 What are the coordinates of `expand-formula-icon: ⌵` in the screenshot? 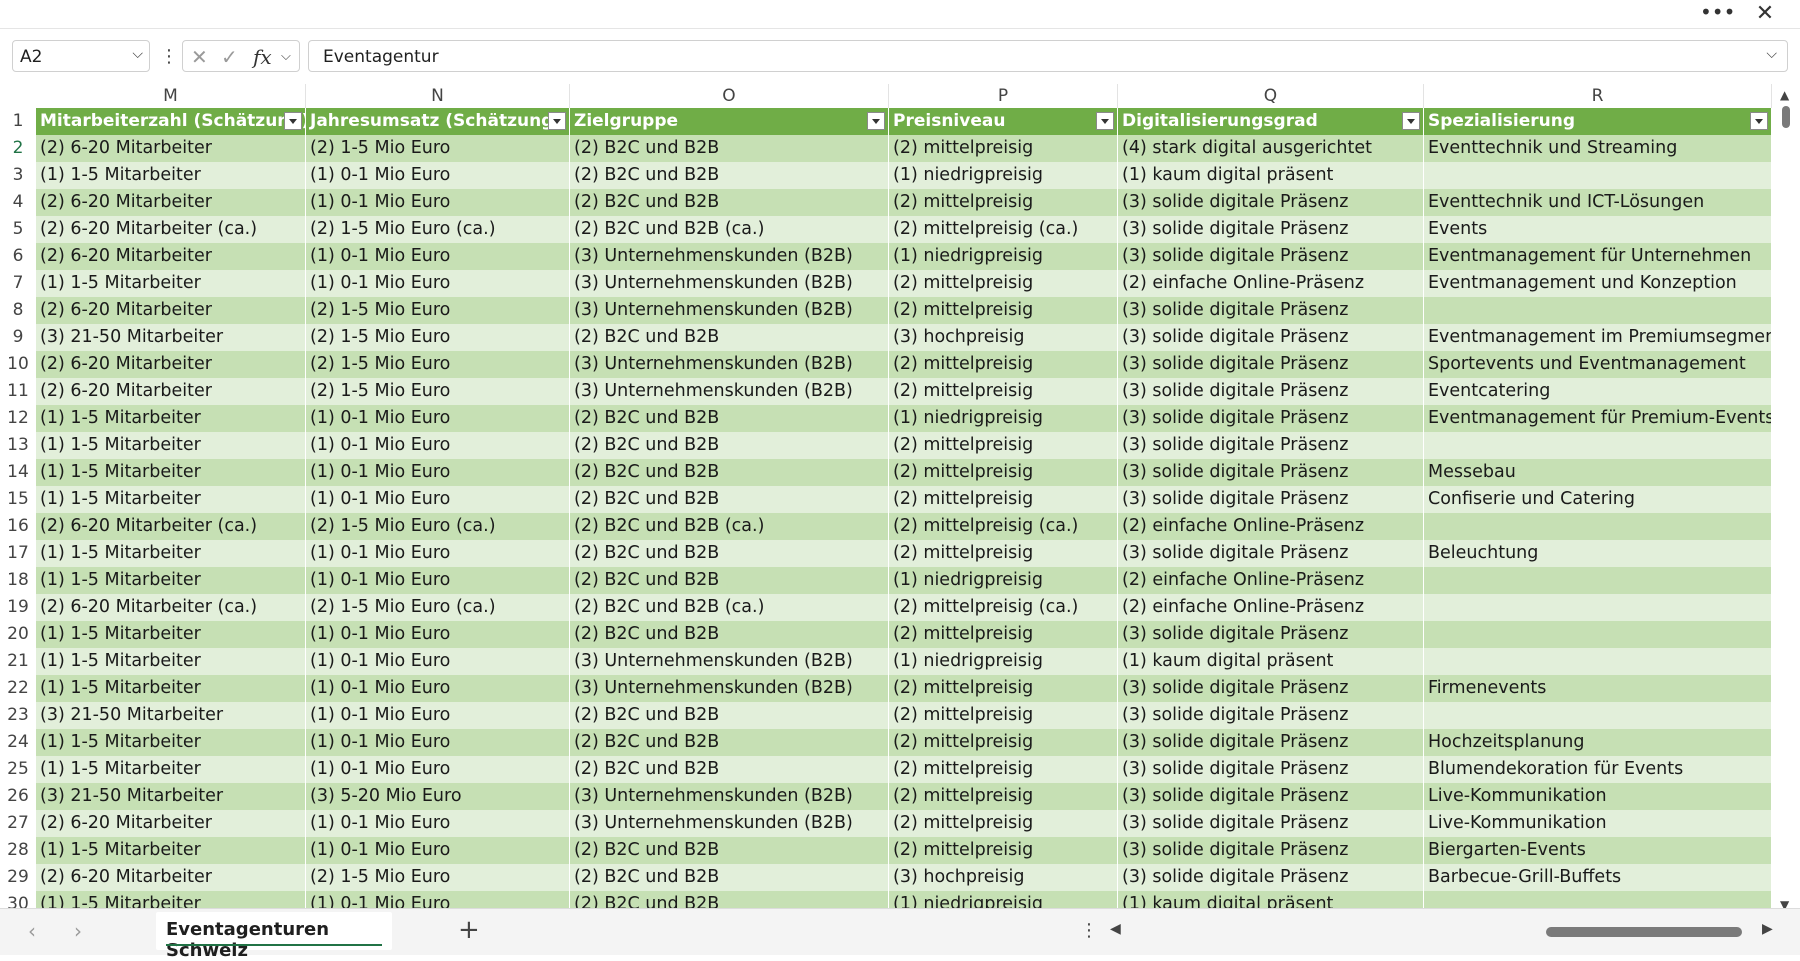 It's located at (1771, 54).